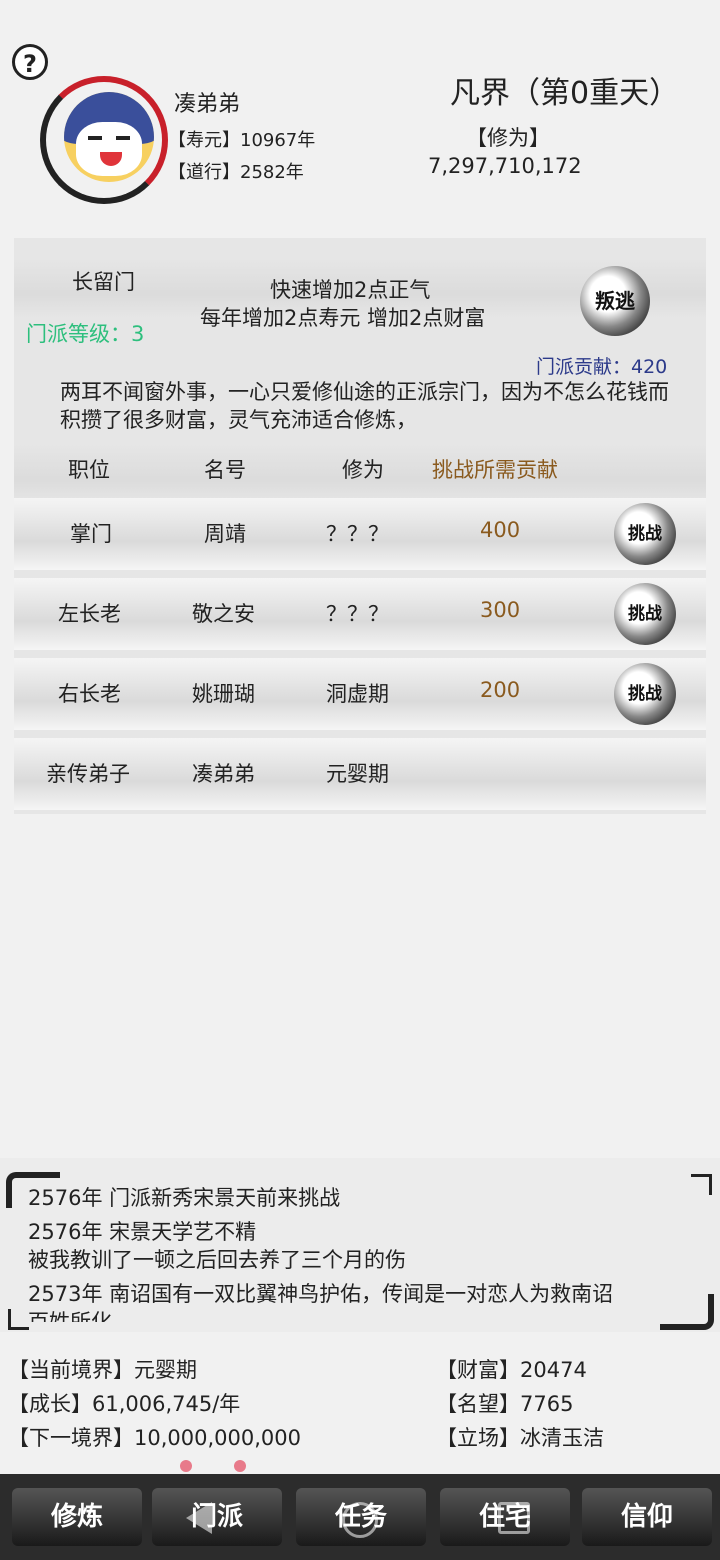 This screenshot has width=720, height=1560. What do you see at coordinates (223, 774) in the screenshot?
I see `row-name: 凑弟弟` at bounding box center [223, 774].